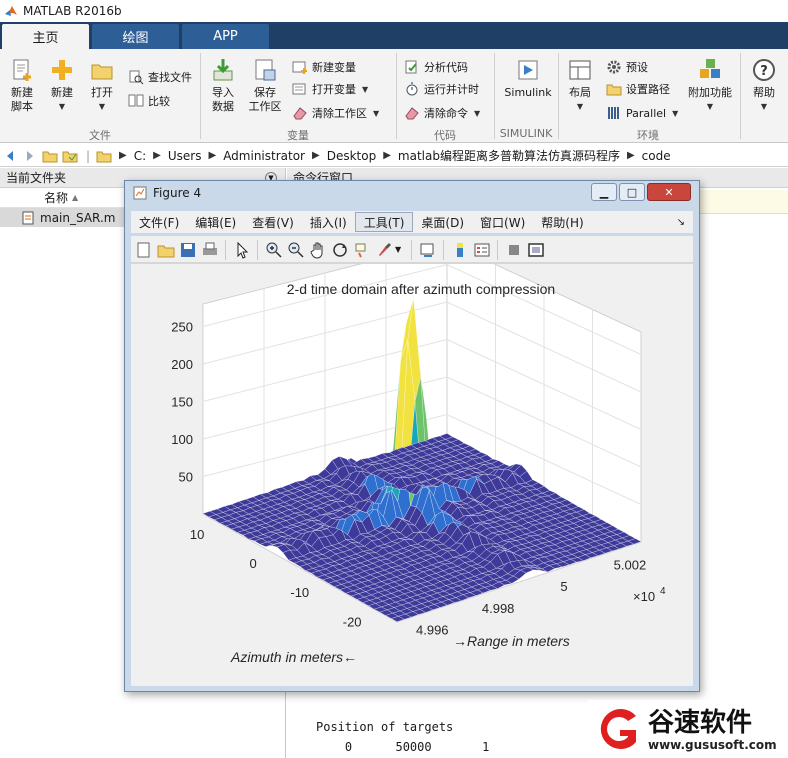  Describe the element at coordinates (528, 70) in the screenshot. I see `simulink-icon` at that location.